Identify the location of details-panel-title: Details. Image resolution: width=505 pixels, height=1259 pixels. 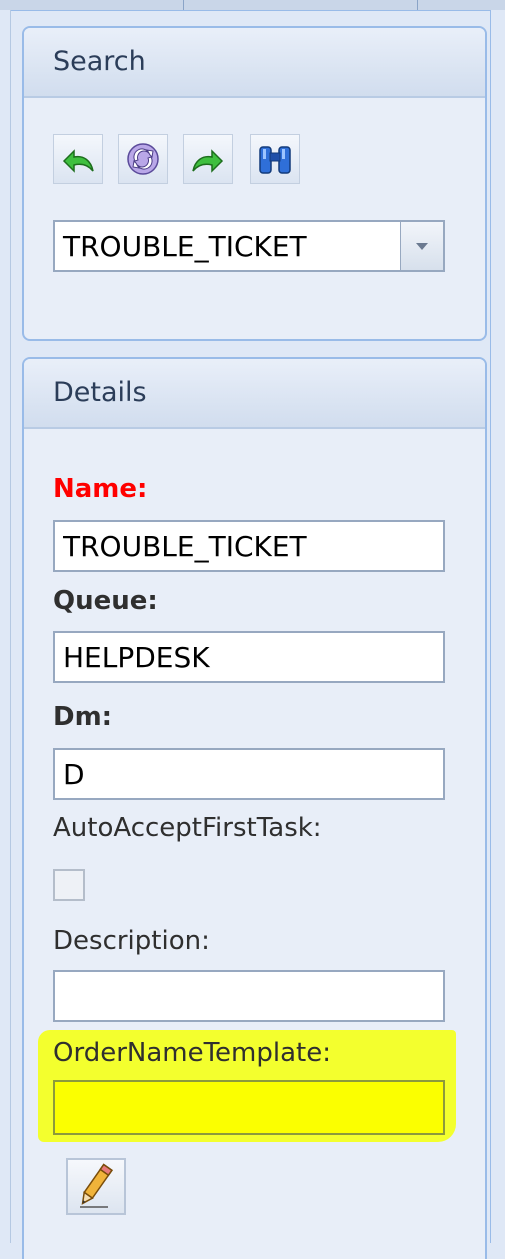
(100, 392).